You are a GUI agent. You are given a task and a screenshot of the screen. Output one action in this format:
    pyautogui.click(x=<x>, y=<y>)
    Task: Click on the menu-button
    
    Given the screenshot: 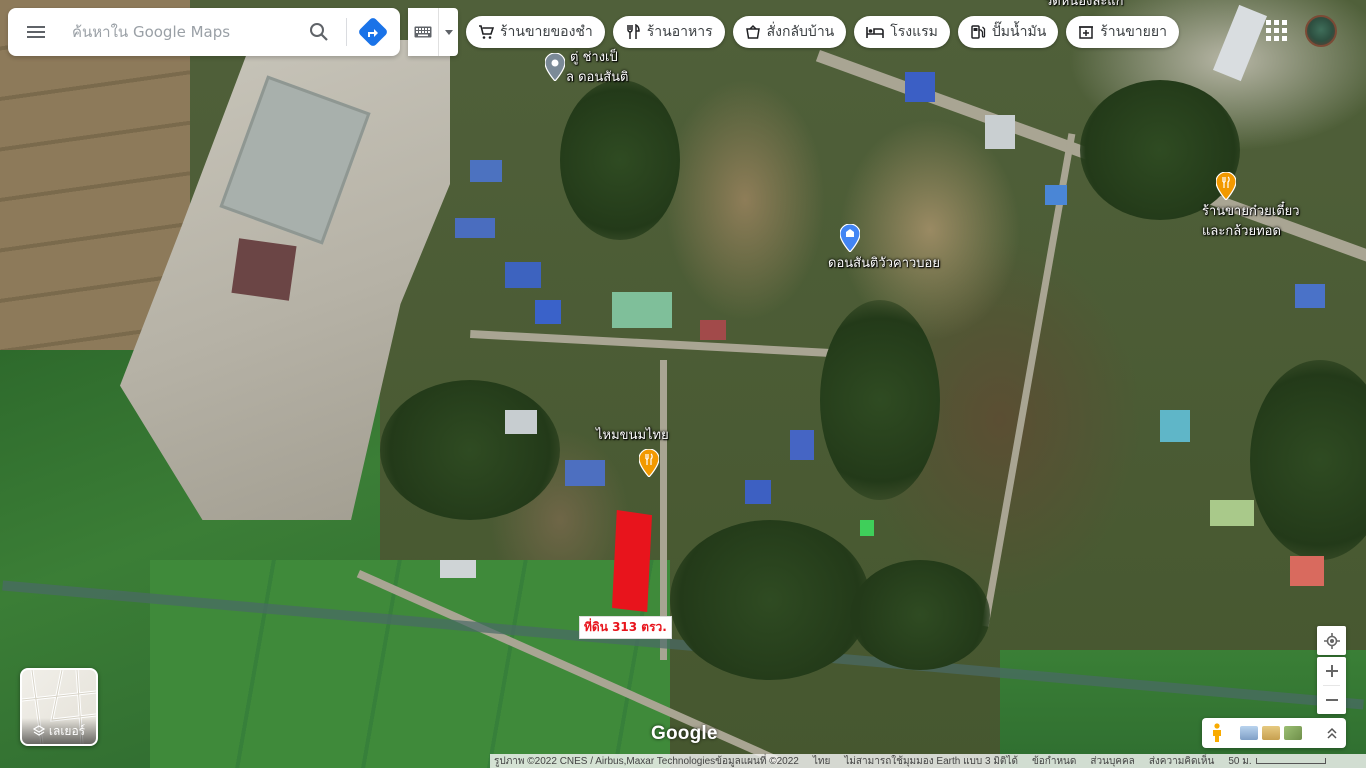 What is the action you would take?
    pyautogui.click(x=36, y=32)
    